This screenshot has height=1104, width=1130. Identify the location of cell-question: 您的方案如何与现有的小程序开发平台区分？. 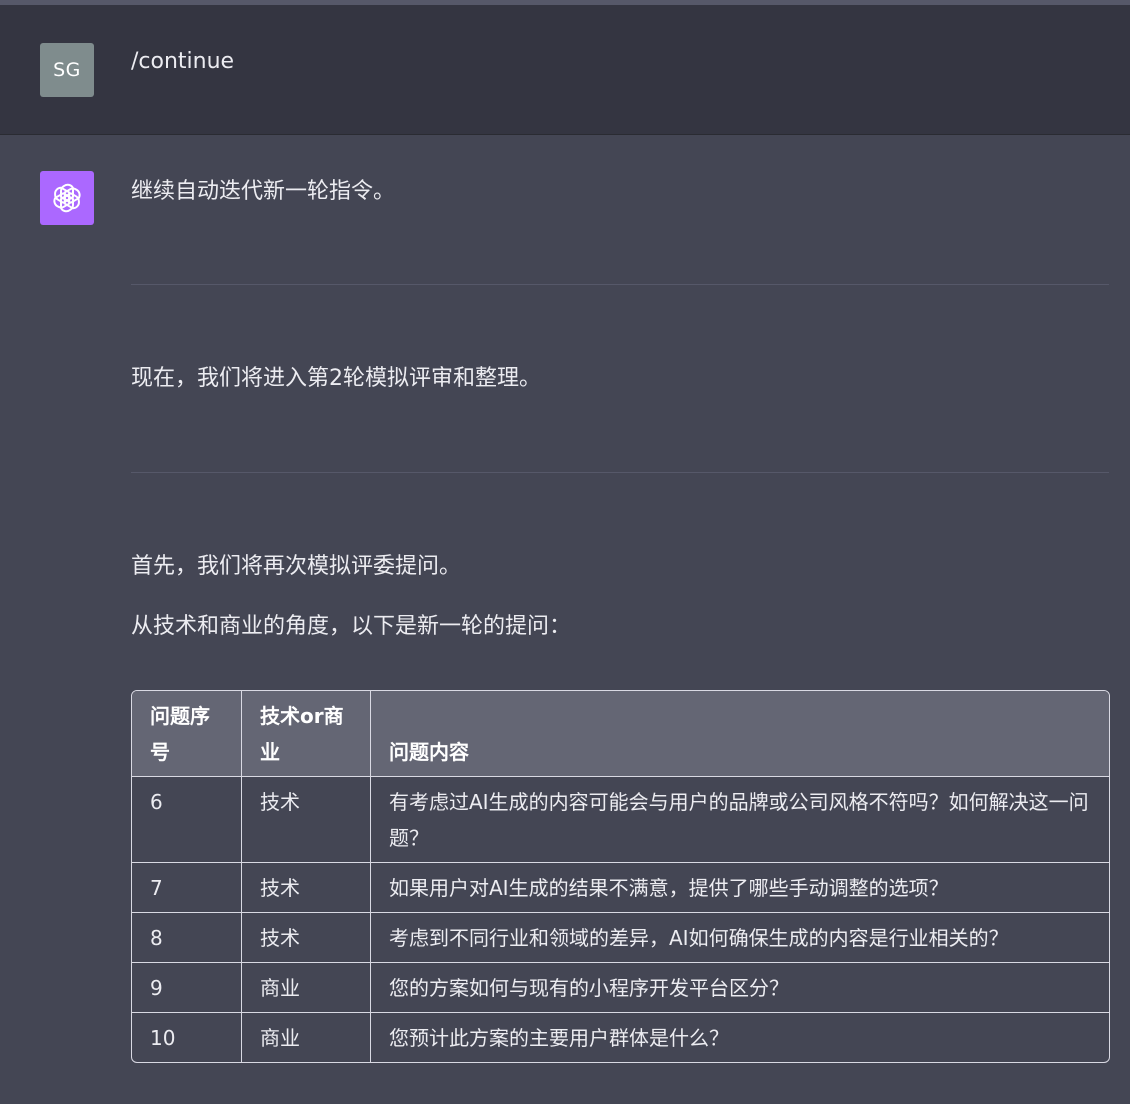
(739, 987).